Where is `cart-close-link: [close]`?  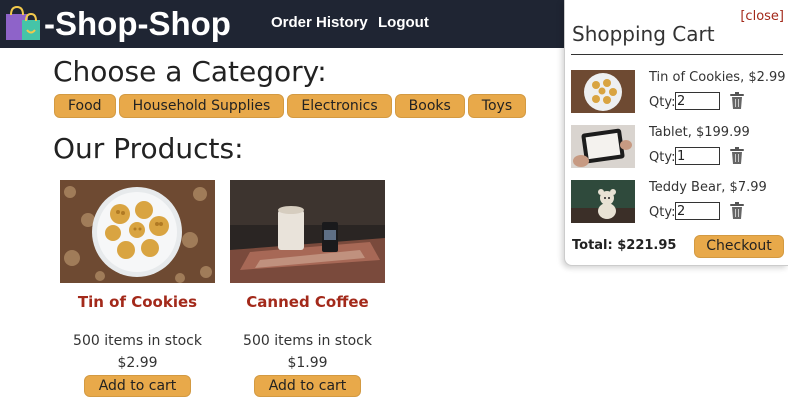
cart-close-link: [close] is located at coordinates (762, 16).